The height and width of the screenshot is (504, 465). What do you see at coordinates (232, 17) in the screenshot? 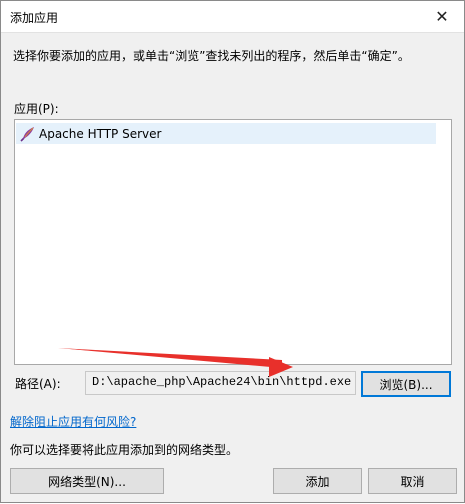
I see `title-bar: 添加应用 ✕` at bounding box center [232, 17].